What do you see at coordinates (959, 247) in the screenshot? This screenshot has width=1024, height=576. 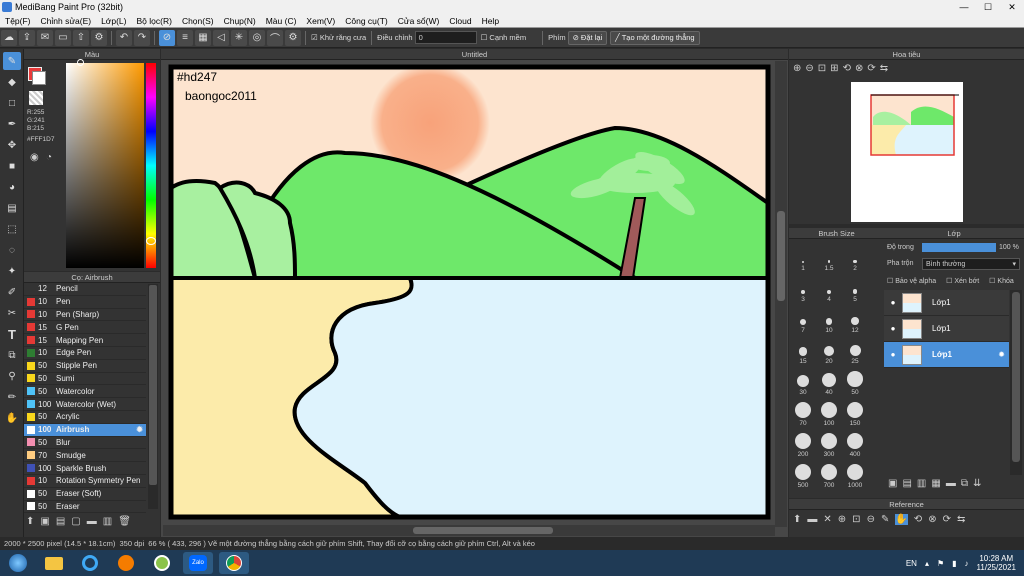 I see `opacity-slider` at bounding box center [959, 247].